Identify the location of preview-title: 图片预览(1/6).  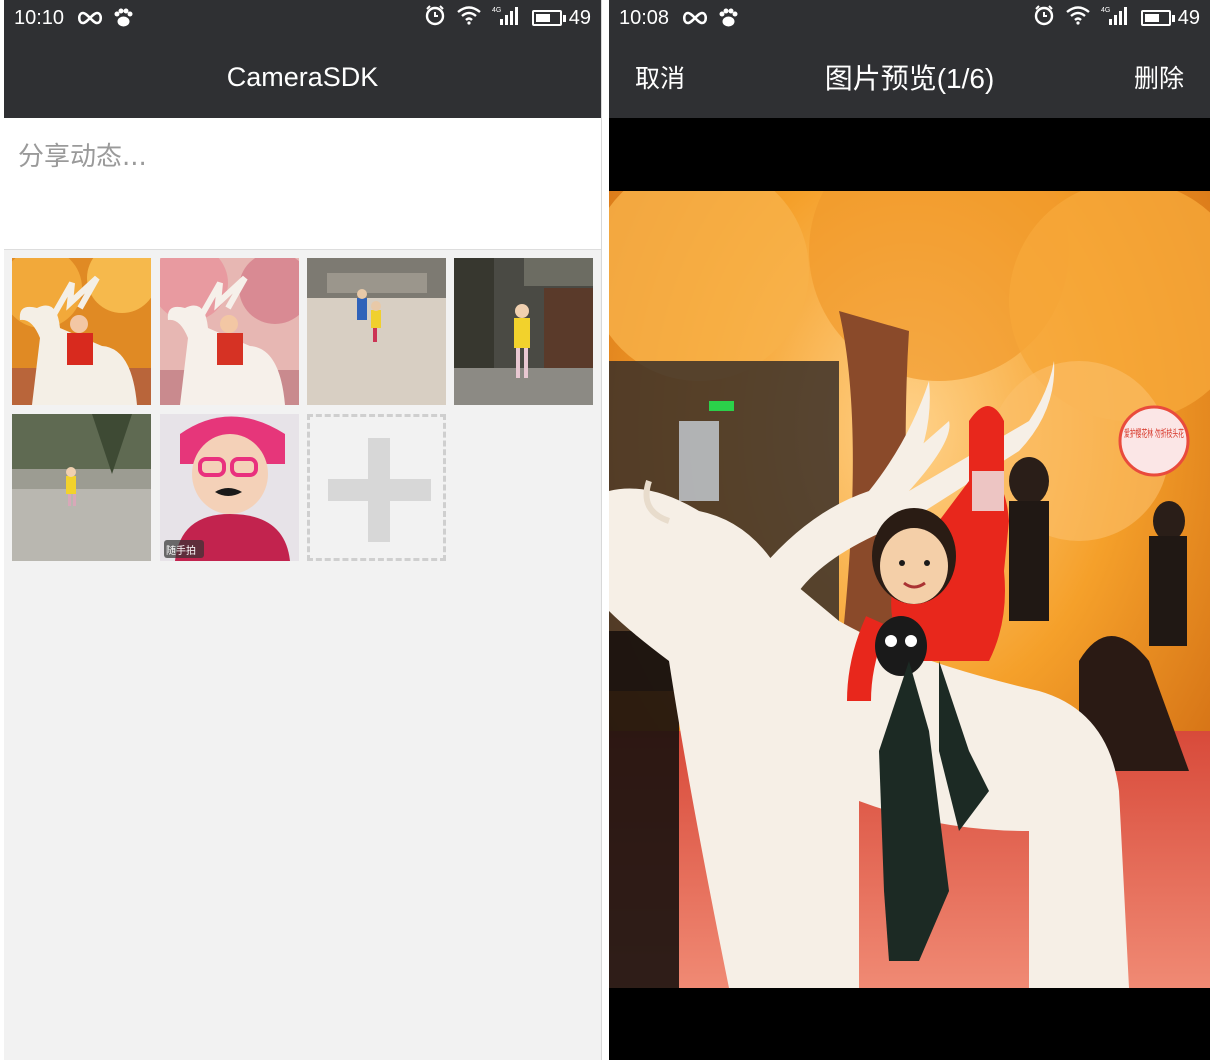
(909, 78).